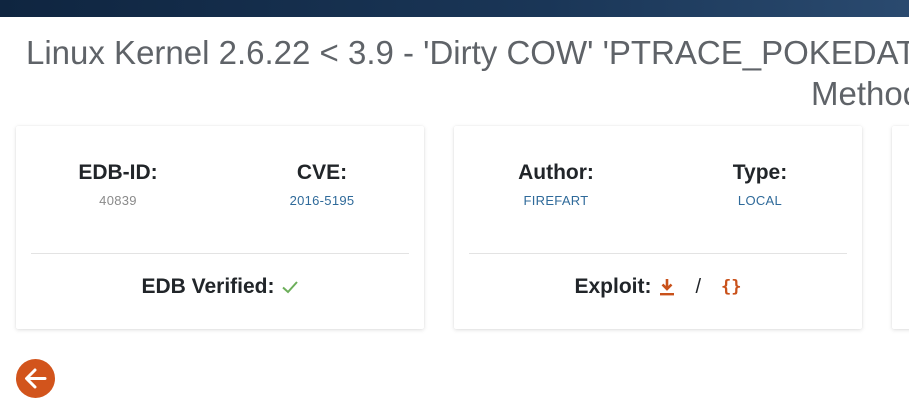 Image resolution: width=909 pixels, height=416 pixels. I want to click on check-icon, so click(289, 287).